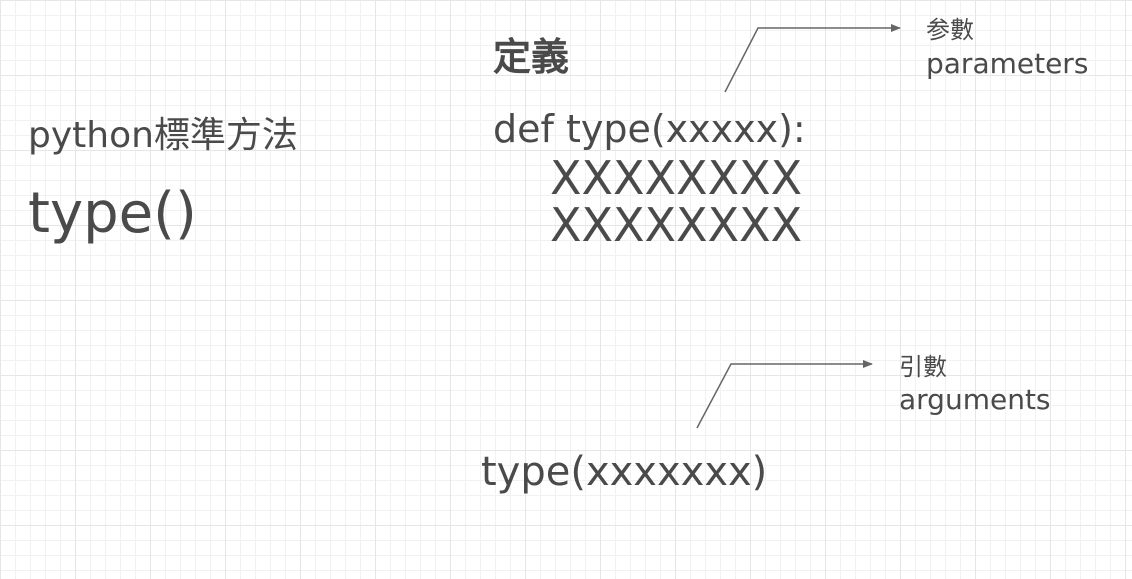 Image resolution: width=1132 pixels, height=579 pixels. What do you see at coordinates (784, 394) in the screenshot?
I see `arguments-arrow` at bounding box center [784, 394].